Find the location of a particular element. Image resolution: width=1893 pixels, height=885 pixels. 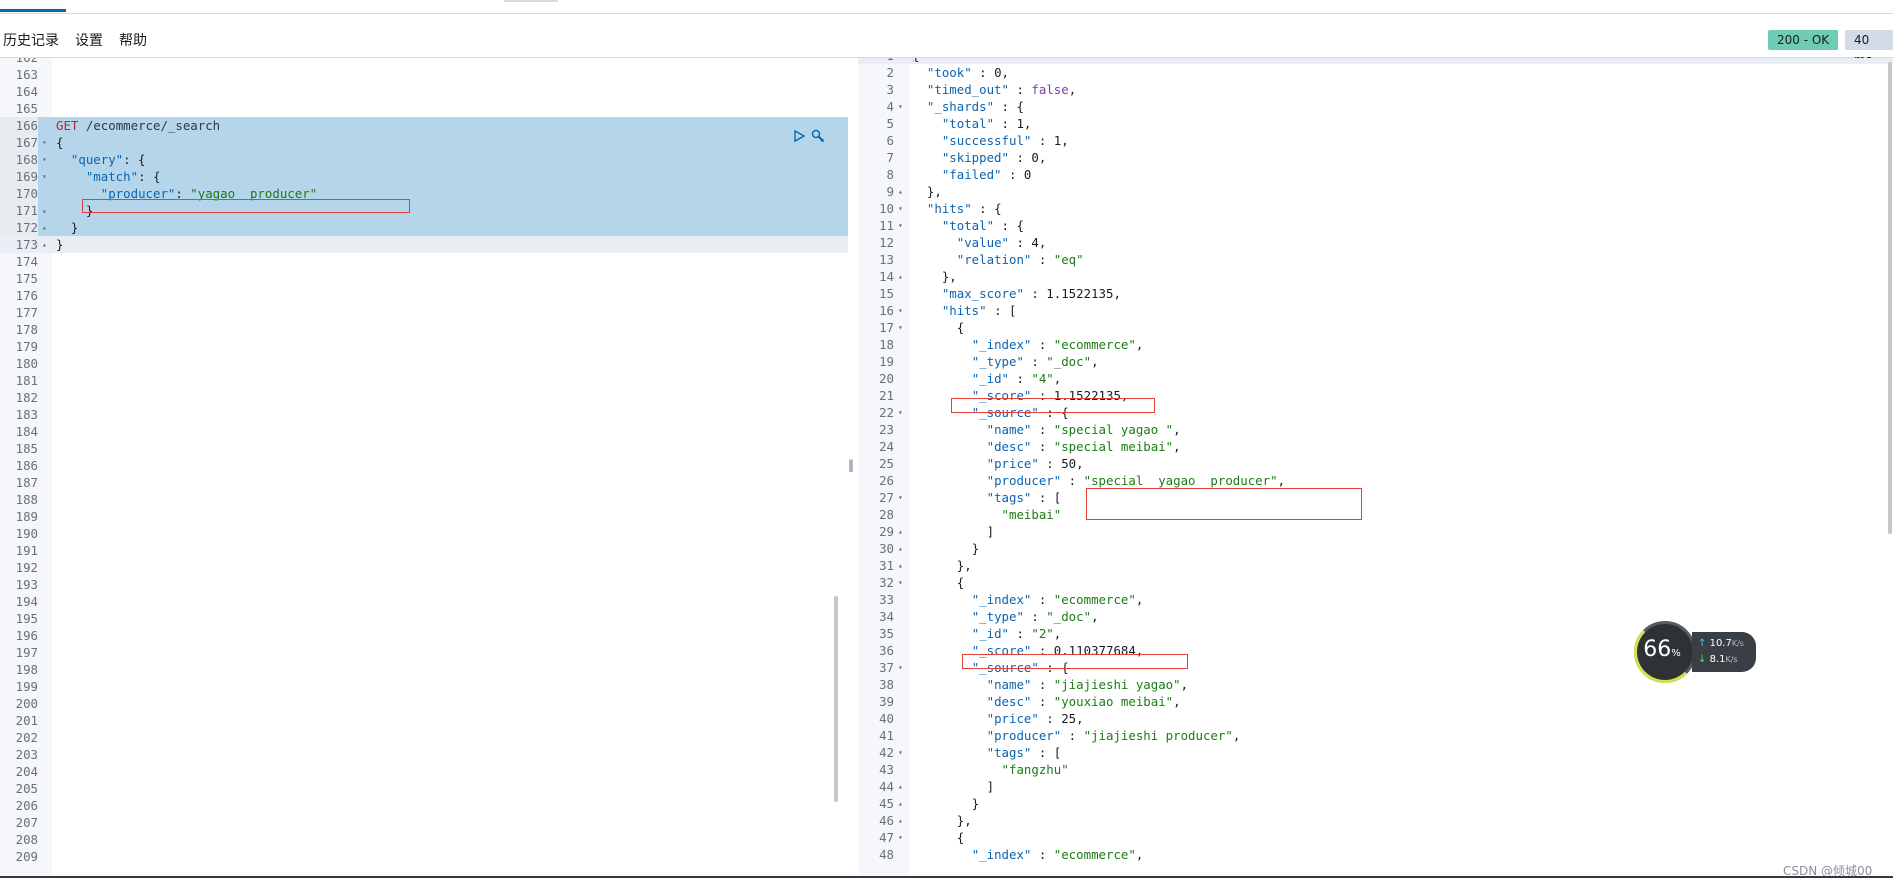

request-line: 202 is located at coordinates (424, 737).